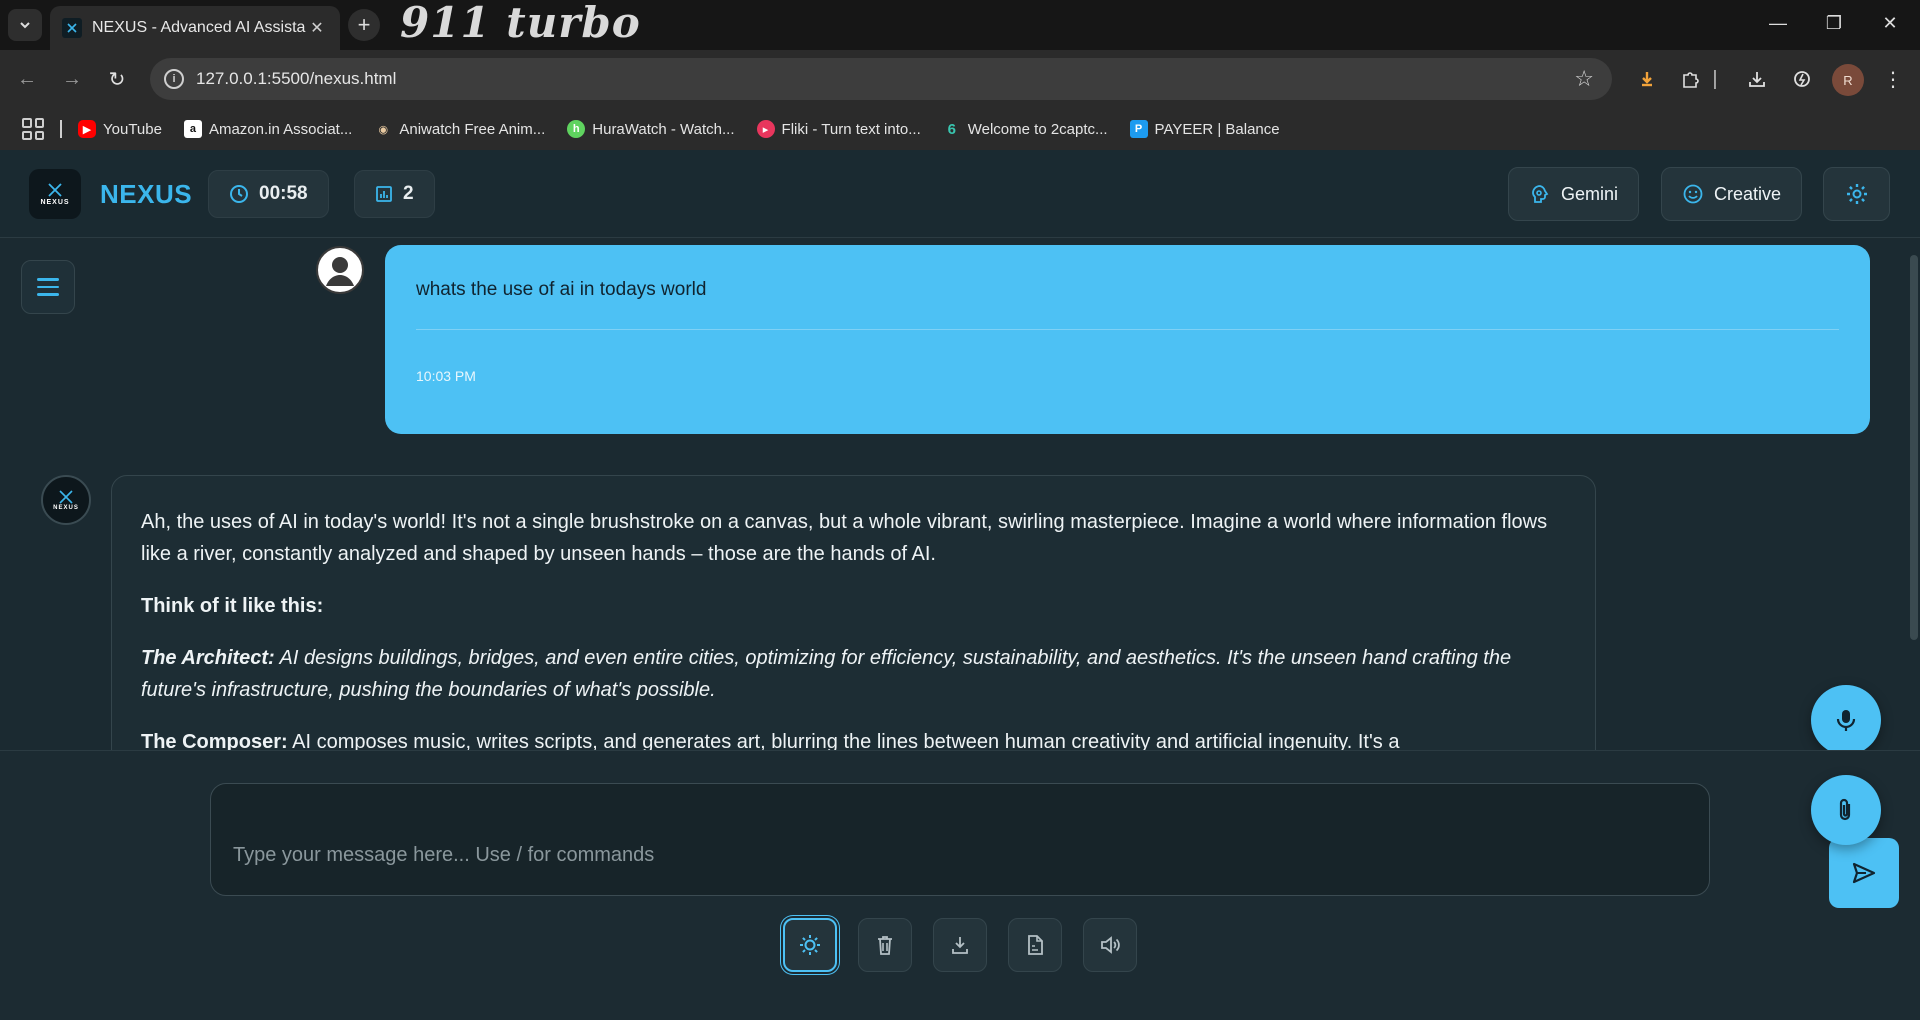  I want to click on session-timer: 00:58, so click(268, 194).